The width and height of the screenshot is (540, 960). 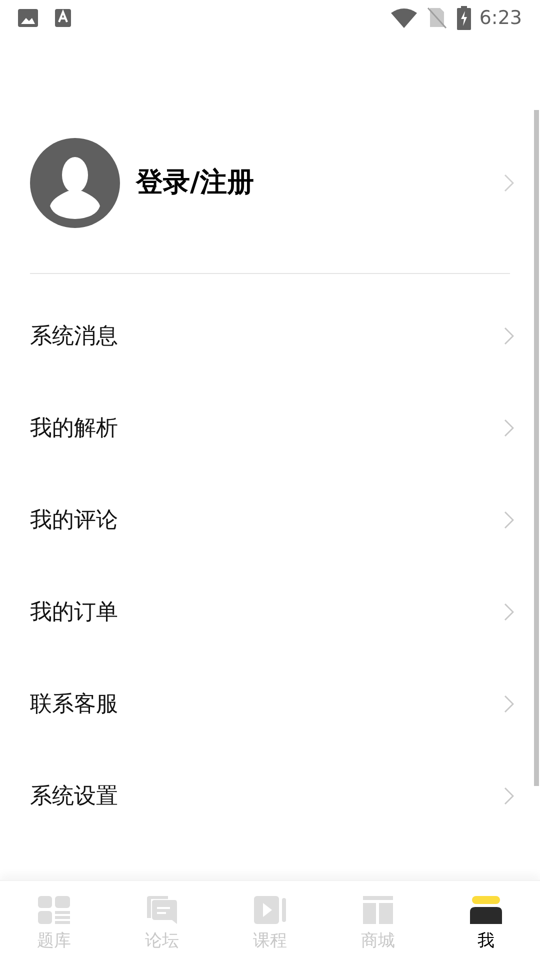 I want to click on tab: 我, so click(x=486, y=920).